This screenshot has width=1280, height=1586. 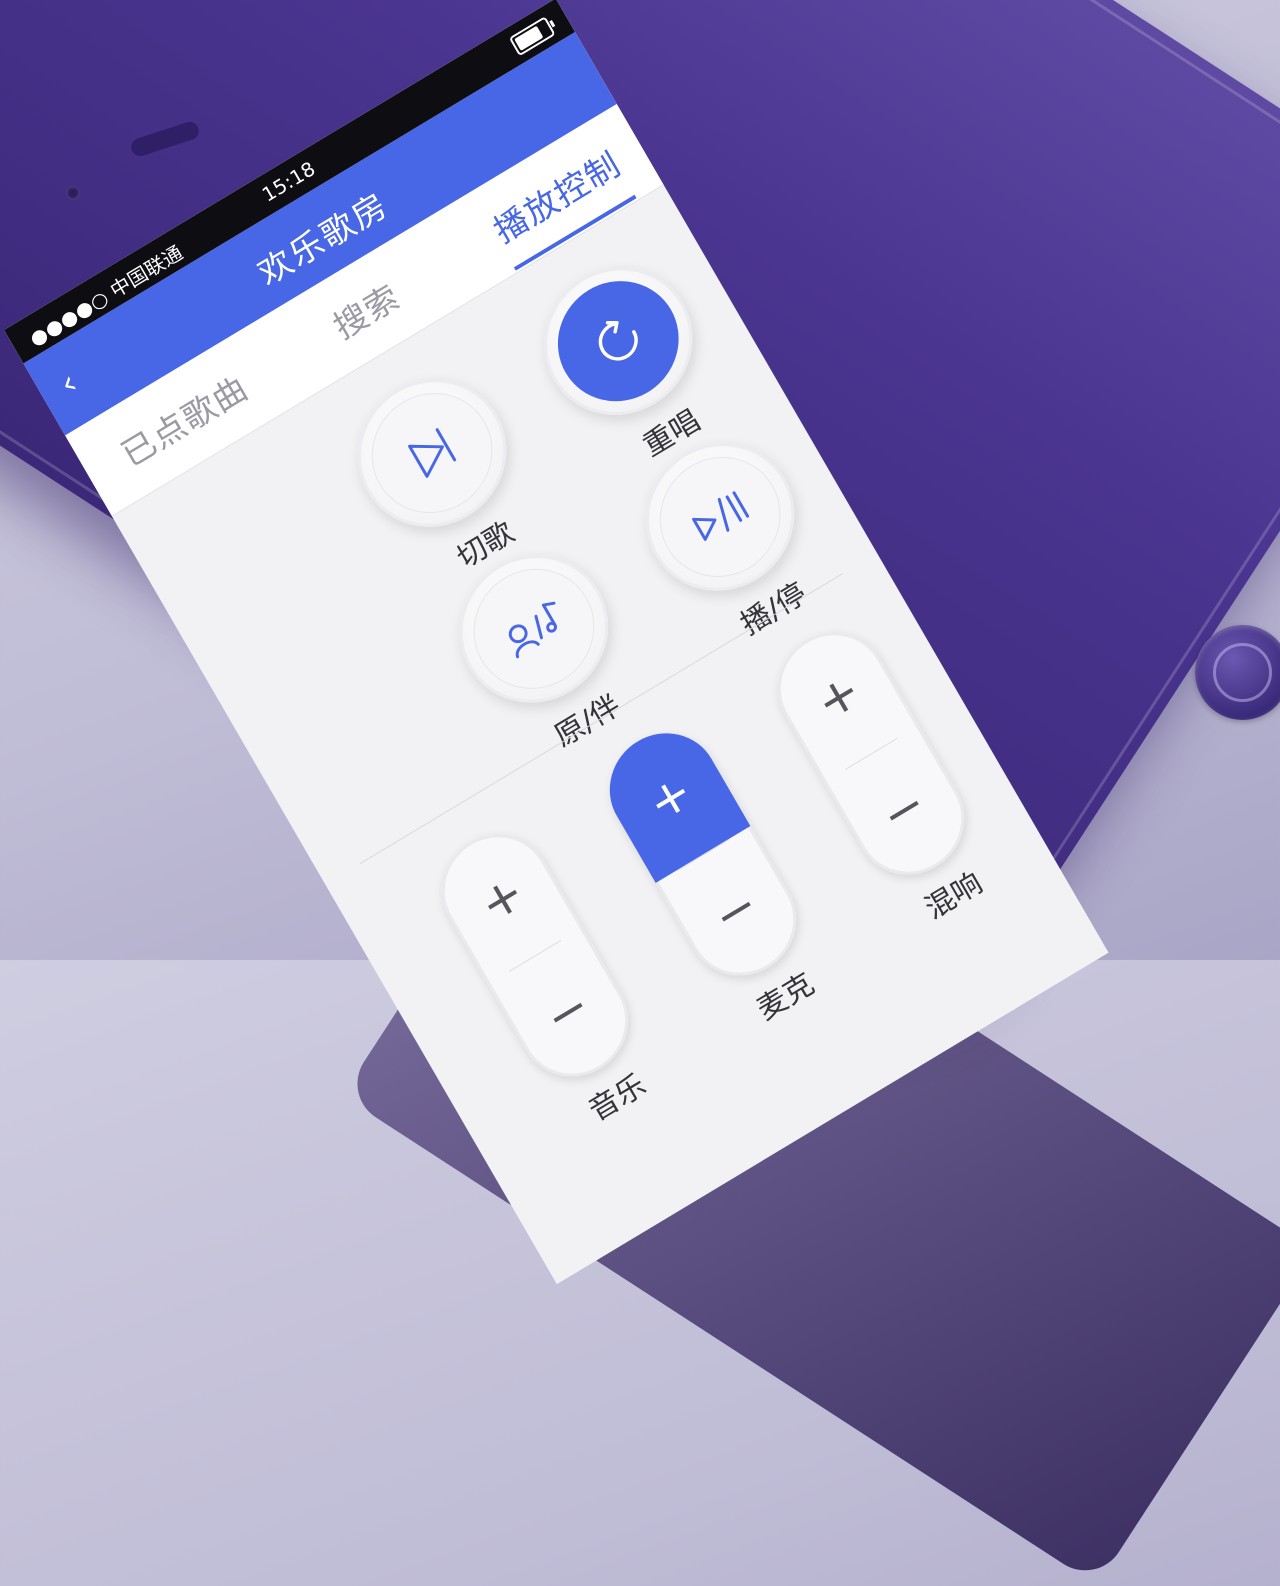 What do you see at coordinates (1242, 672) in the screenshot?
I see `home-button-ring` at bounding box center [1242, 672].